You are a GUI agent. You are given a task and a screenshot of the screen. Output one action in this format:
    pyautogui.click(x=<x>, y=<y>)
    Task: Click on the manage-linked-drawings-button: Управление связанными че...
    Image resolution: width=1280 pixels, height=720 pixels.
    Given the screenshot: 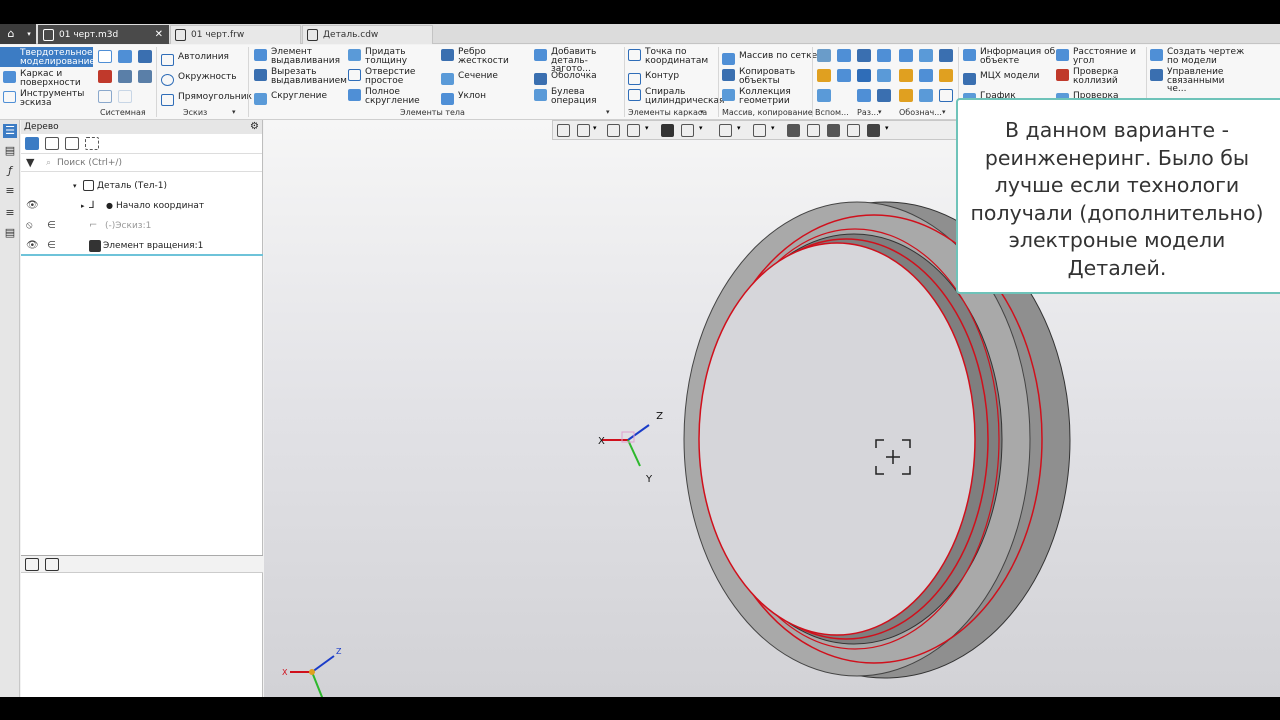 What is the action you would take?
    pyautogui.click(x=1197, y=81)
    